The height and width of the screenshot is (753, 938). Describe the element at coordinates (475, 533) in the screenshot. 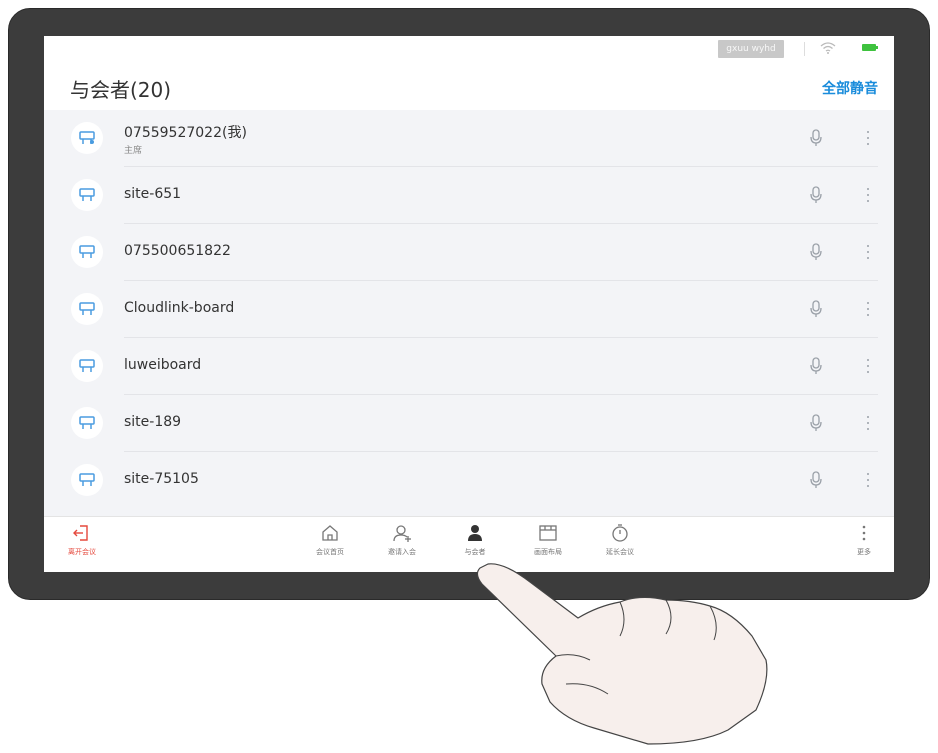

I see `user-icon` at that location.